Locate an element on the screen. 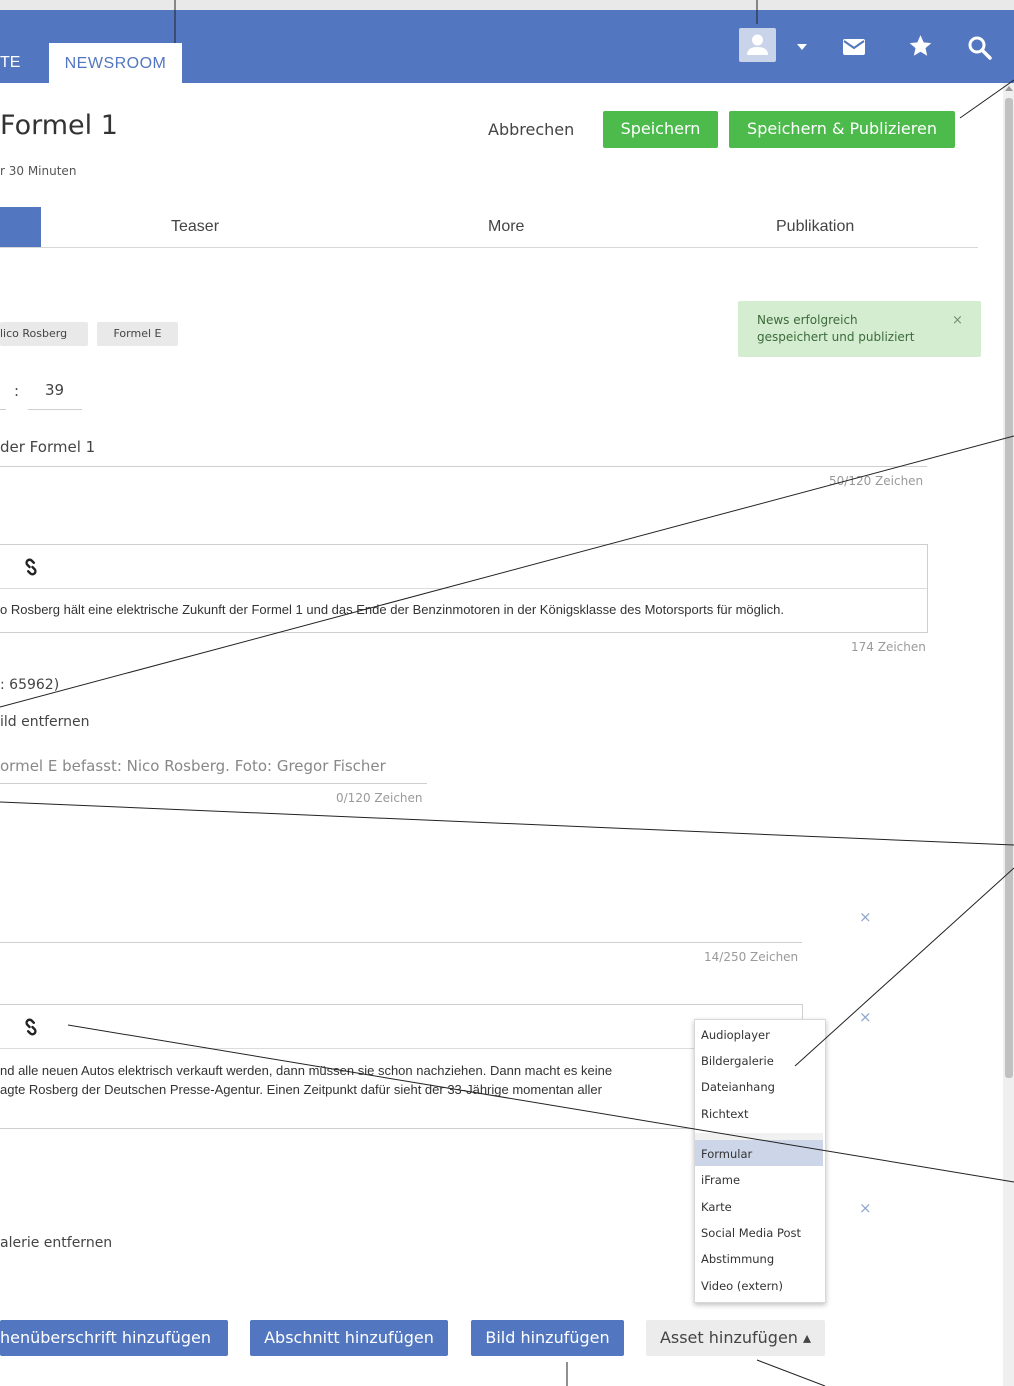 The width and height of the screenshot is (1014, 1386). subtitle-underline is located at coordinates (401, 942).